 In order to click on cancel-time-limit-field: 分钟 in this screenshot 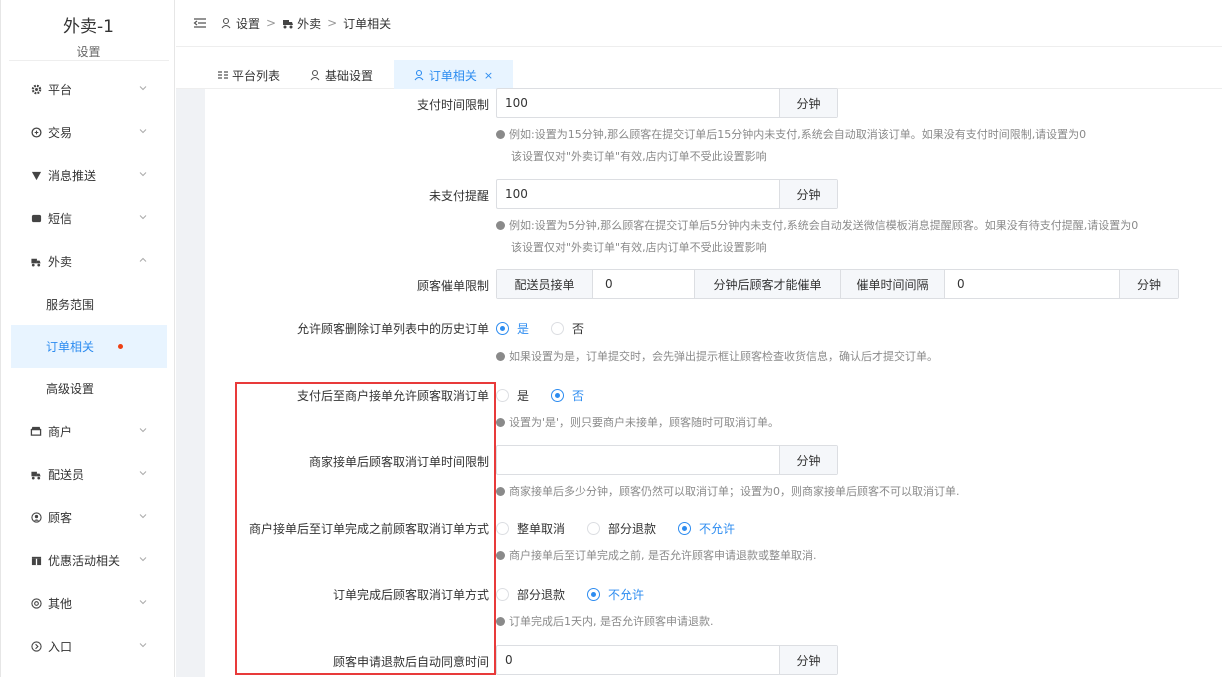, I will do `click(667, 460)`.